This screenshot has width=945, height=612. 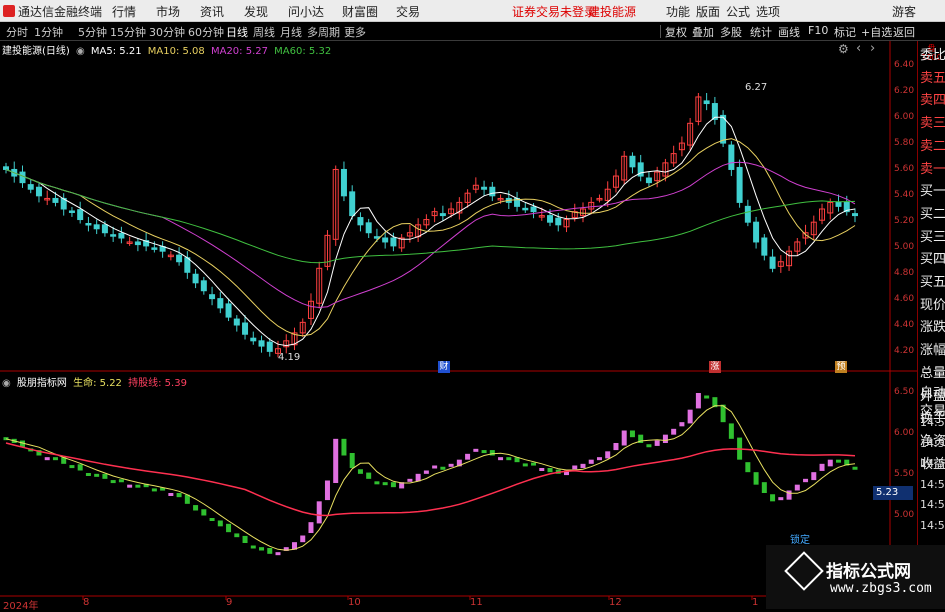 I want to click on low-price-label: 4.19, so click(x=289, y=357).